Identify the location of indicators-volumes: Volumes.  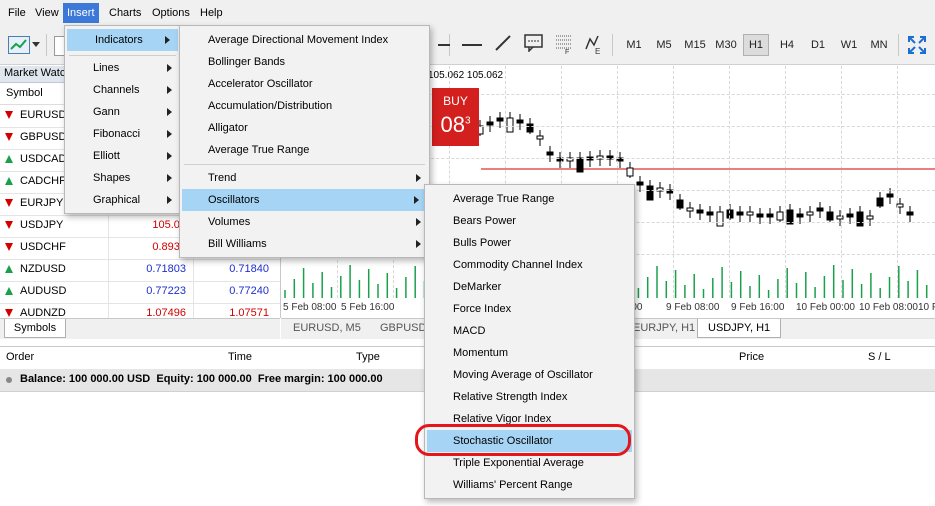
(304, 222).